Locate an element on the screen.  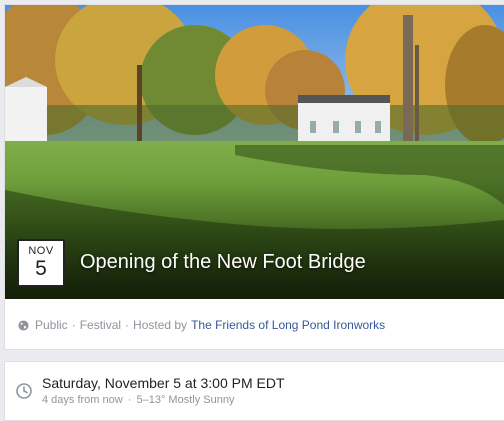
hosted-by-label: Hosted by is located at coordinates (160, 325).